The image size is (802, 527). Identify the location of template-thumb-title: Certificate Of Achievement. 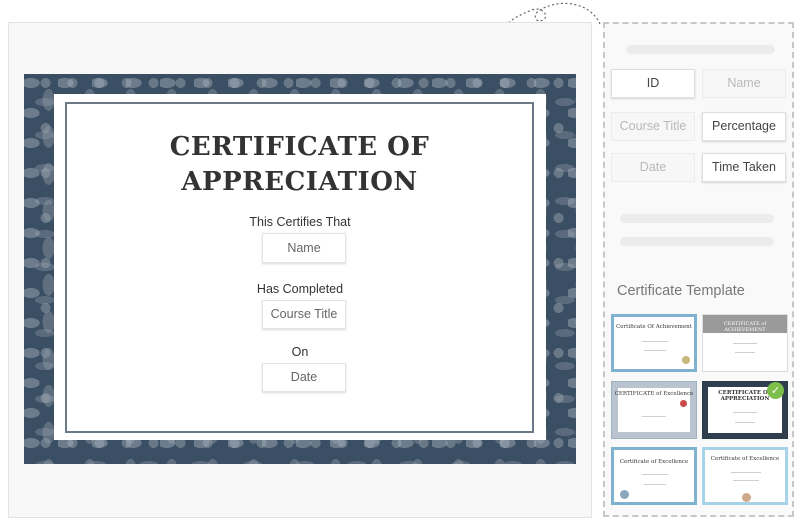
(654, 327).